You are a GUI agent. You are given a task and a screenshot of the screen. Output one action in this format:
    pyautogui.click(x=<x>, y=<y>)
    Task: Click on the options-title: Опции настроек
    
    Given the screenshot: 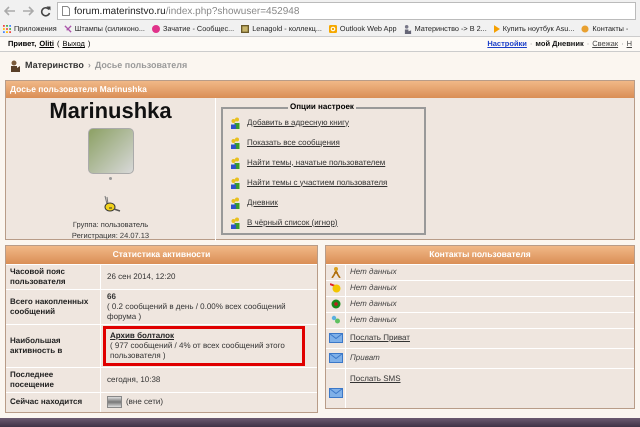 What is the action you would take?
    pyautogui.click(x=322, y=107)
    